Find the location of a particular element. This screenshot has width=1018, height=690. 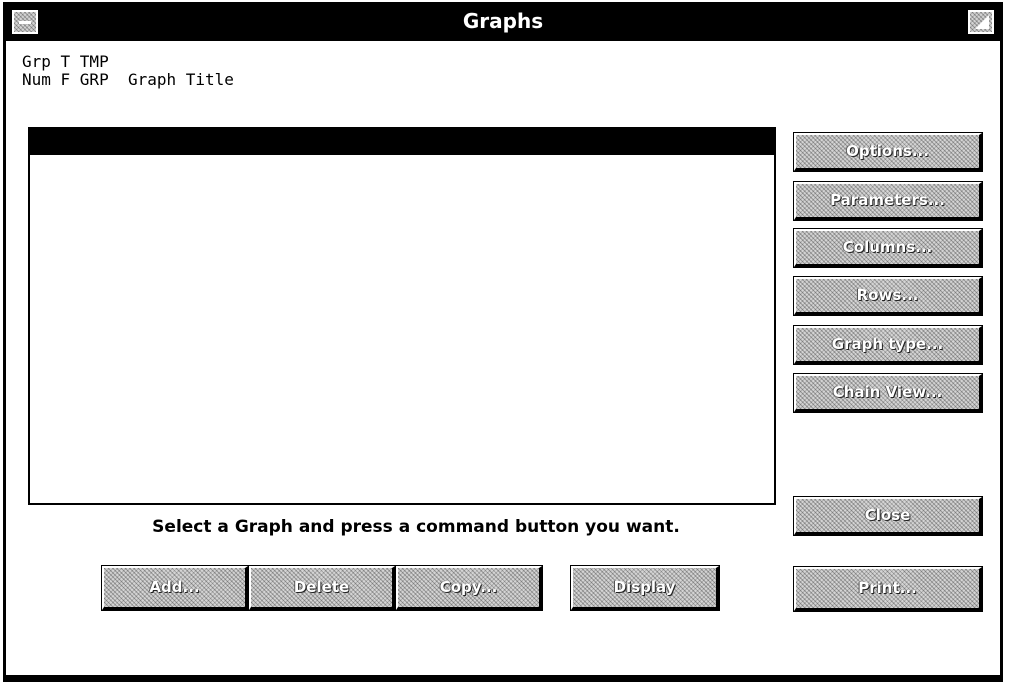

display-button-label: Display is located at coordinates (644, 587).